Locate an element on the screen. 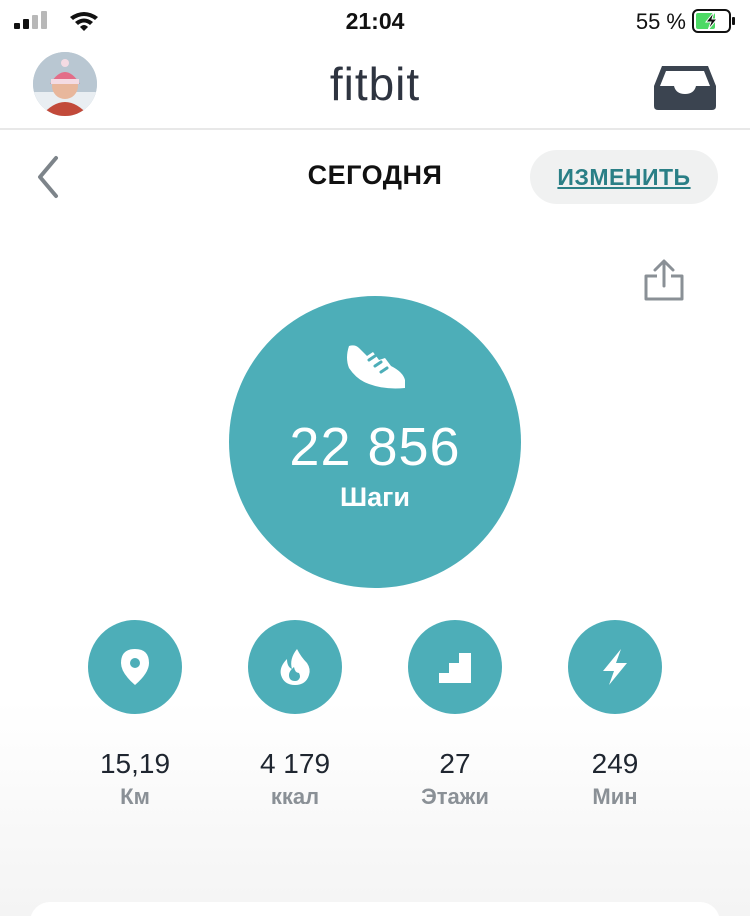  stat-calories: 4 179 ккал is located at coordinates (295, 720).